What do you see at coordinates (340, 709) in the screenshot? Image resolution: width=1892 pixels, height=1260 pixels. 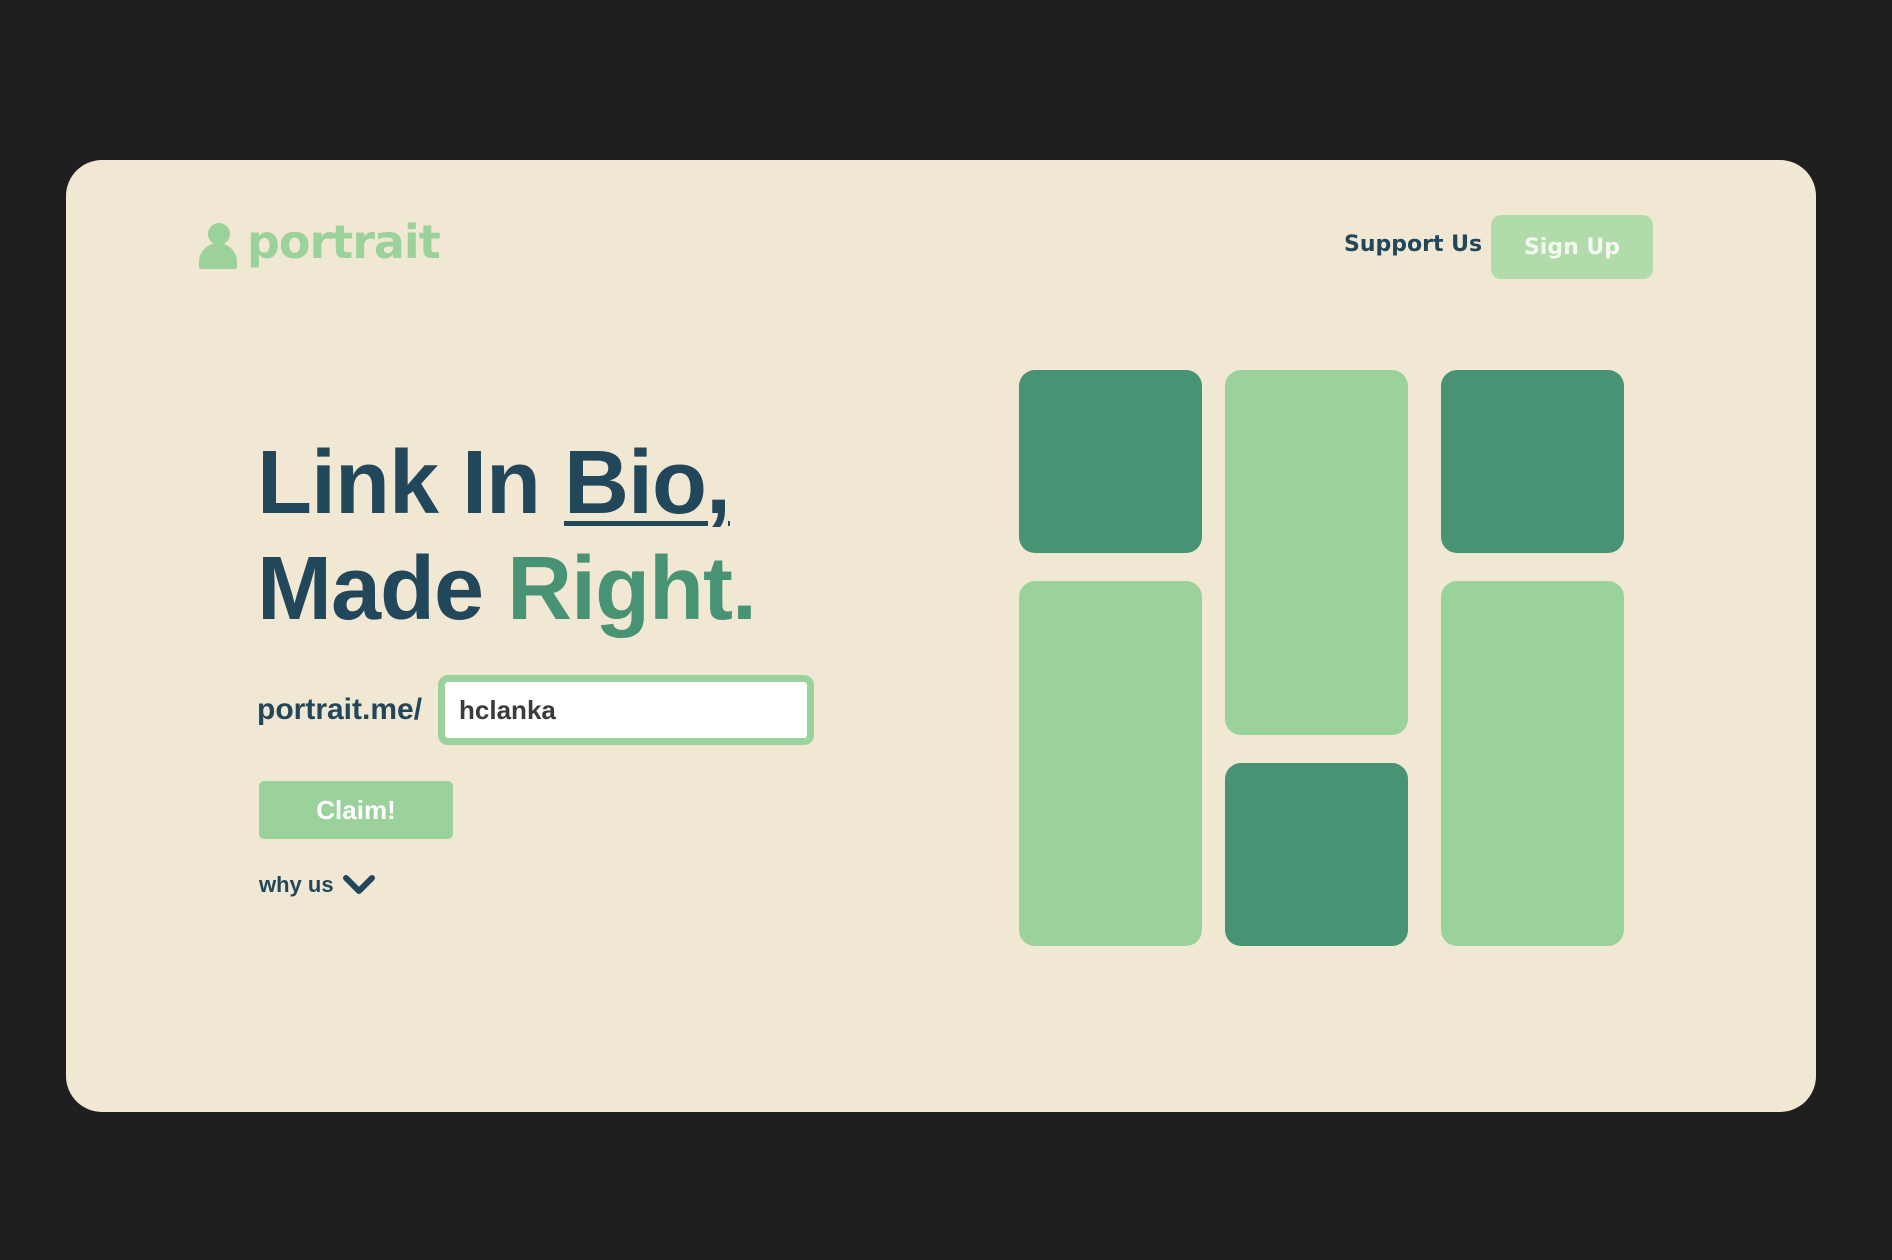 I see `url-prefix: portrait.me/` at bounding box center [340, 709].